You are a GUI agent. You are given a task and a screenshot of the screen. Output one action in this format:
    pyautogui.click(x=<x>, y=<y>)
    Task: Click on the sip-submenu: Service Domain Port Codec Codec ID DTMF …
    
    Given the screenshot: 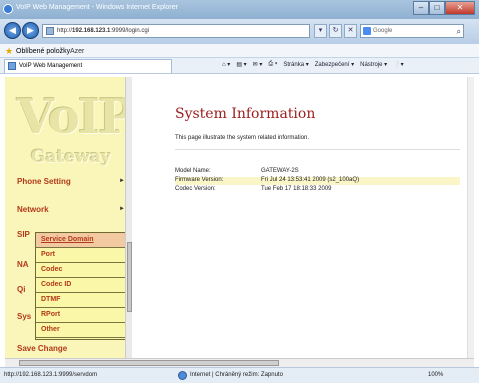 What is the action you would take?
    pyautogui.click(x=81, y=286)
    